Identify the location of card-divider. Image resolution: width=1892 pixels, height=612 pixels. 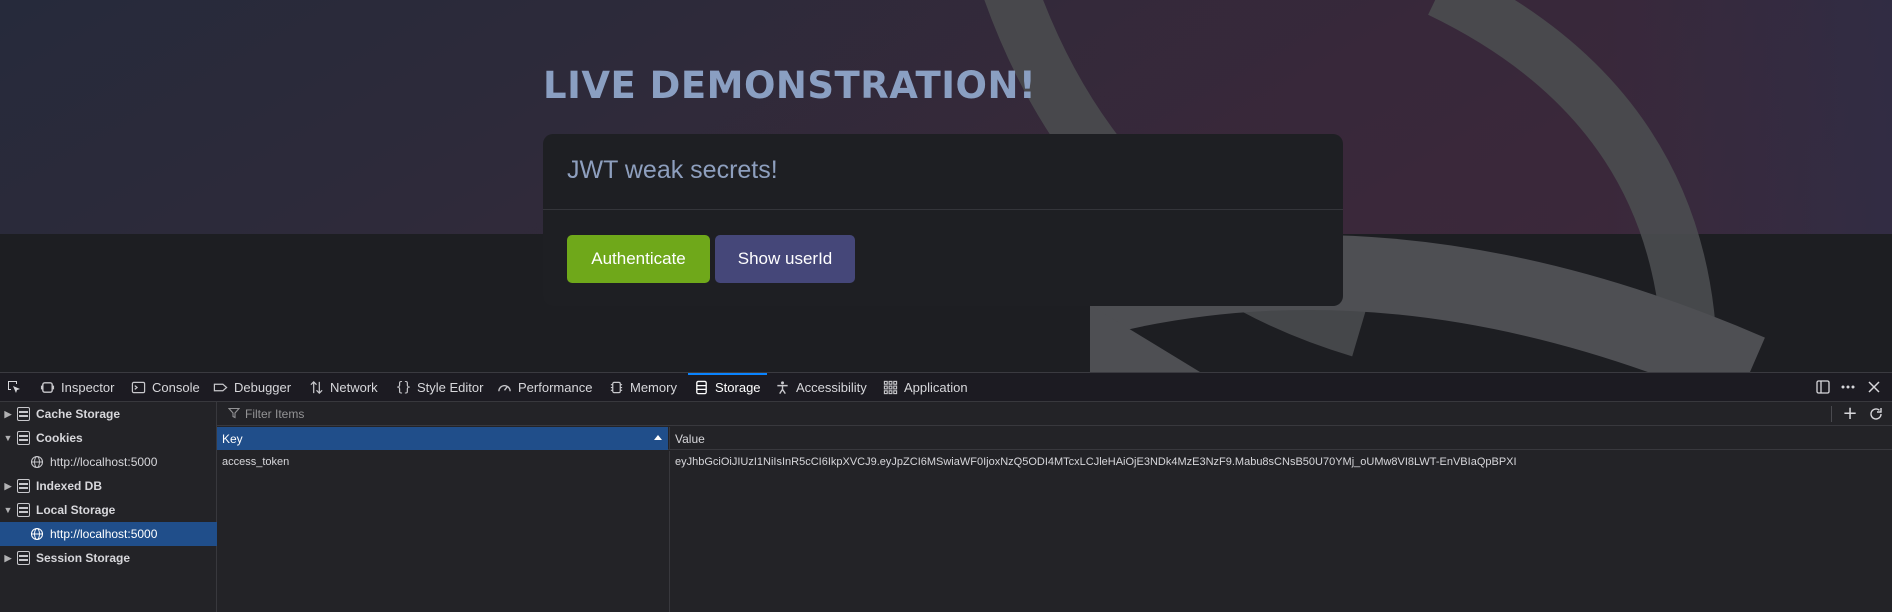
(943, 209).